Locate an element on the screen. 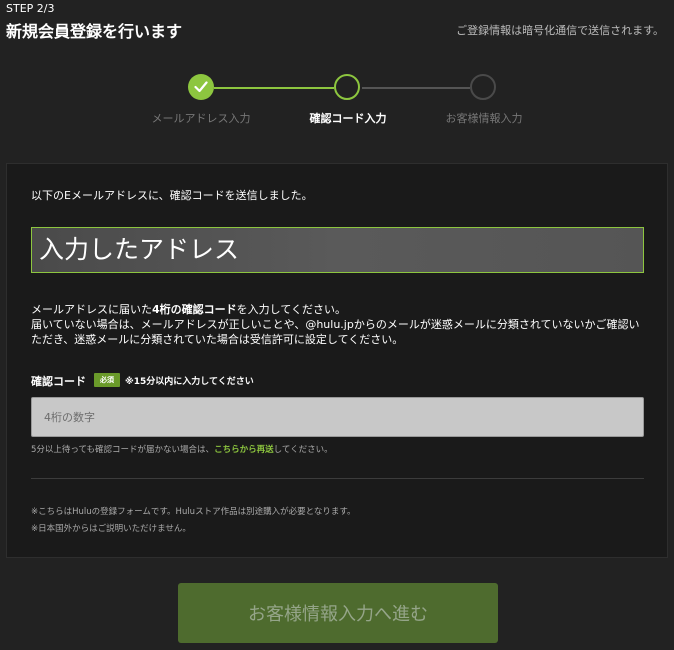 The width and height of the screenshot is (674, 650). stepper-line-done is located at coordinates (274, 88).